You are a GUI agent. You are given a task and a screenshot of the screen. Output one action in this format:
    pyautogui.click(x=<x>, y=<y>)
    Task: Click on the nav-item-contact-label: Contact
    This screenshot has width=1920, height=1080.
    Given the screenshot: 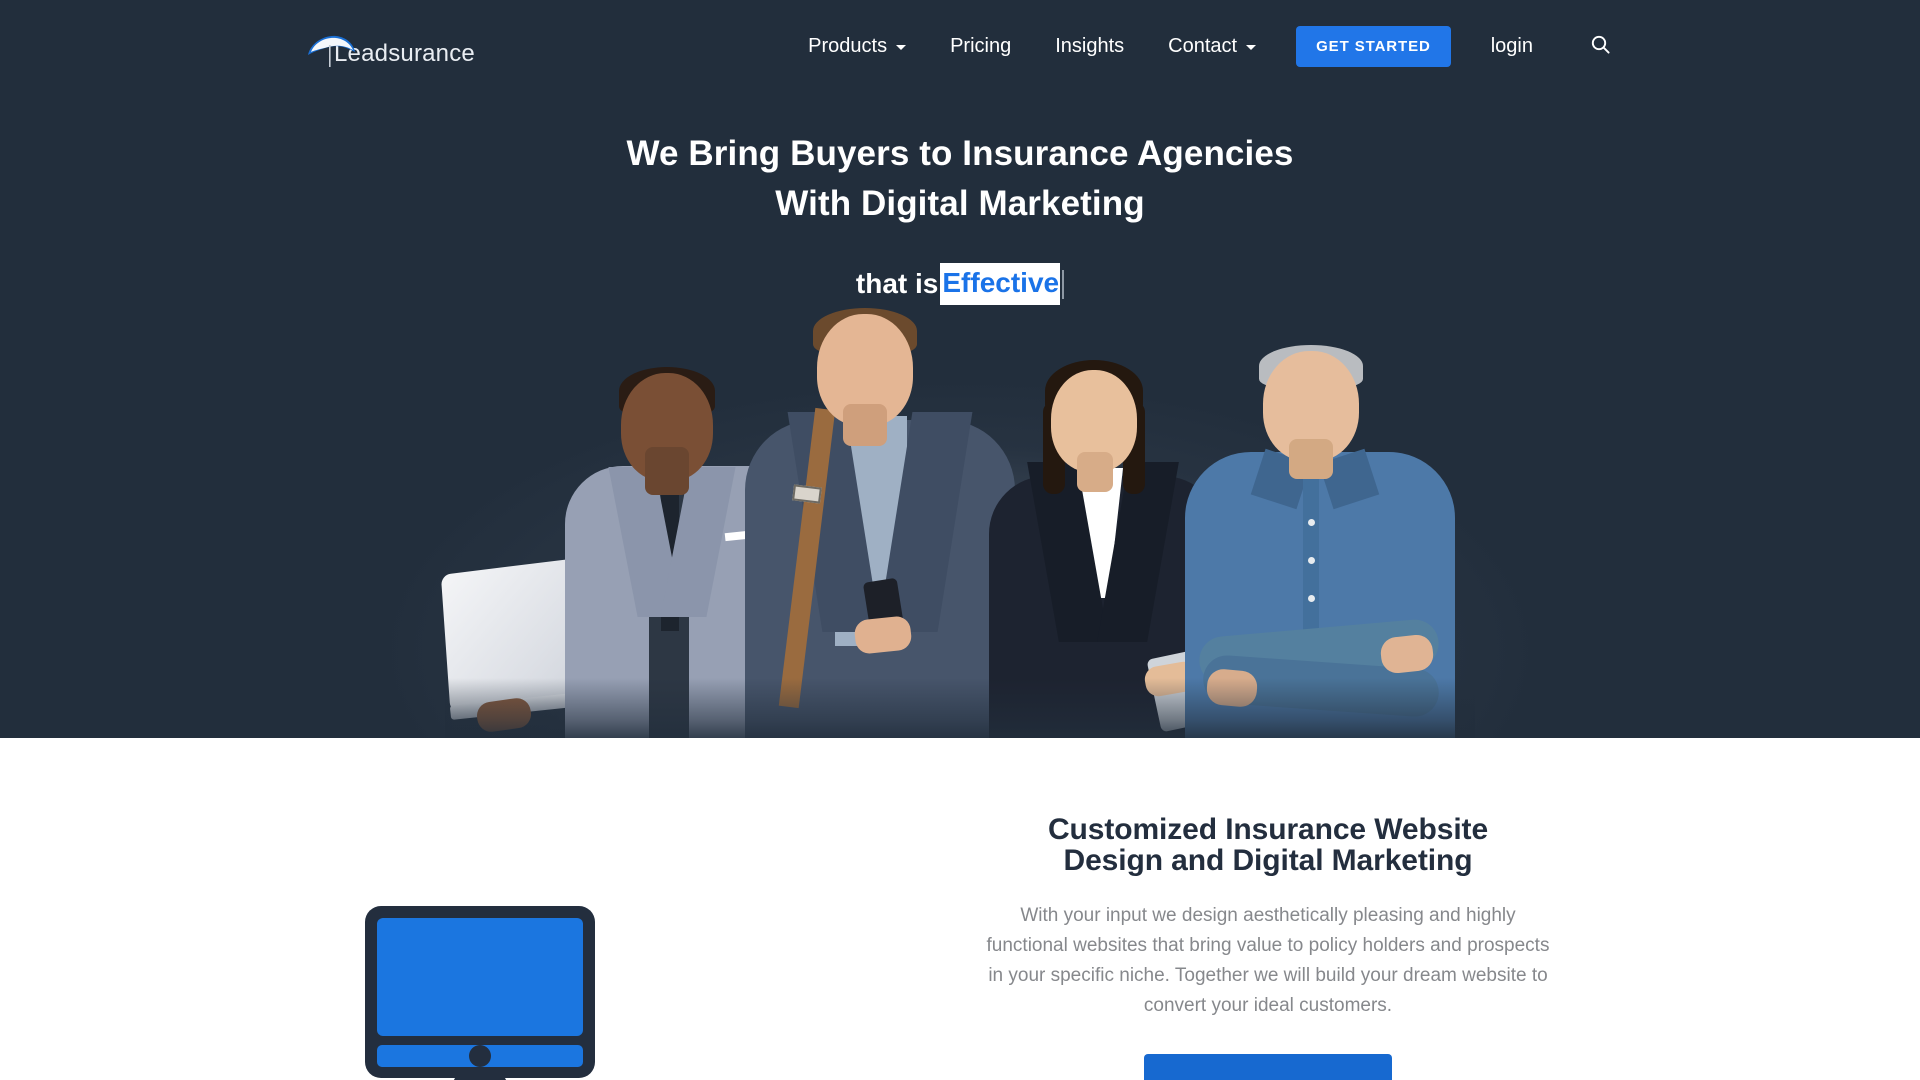 What is the action you would take?
    pyautogui.click(x=1203, y=45)
    